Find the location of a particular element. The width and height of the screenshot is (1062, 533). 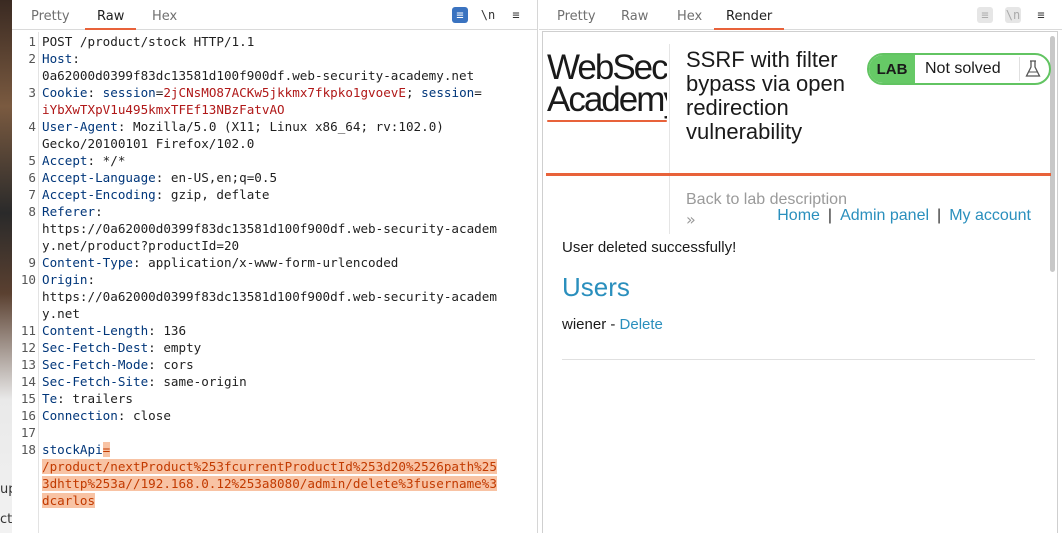

code-token: Sec-Fetch-Site is located at coordinates (95, 381).